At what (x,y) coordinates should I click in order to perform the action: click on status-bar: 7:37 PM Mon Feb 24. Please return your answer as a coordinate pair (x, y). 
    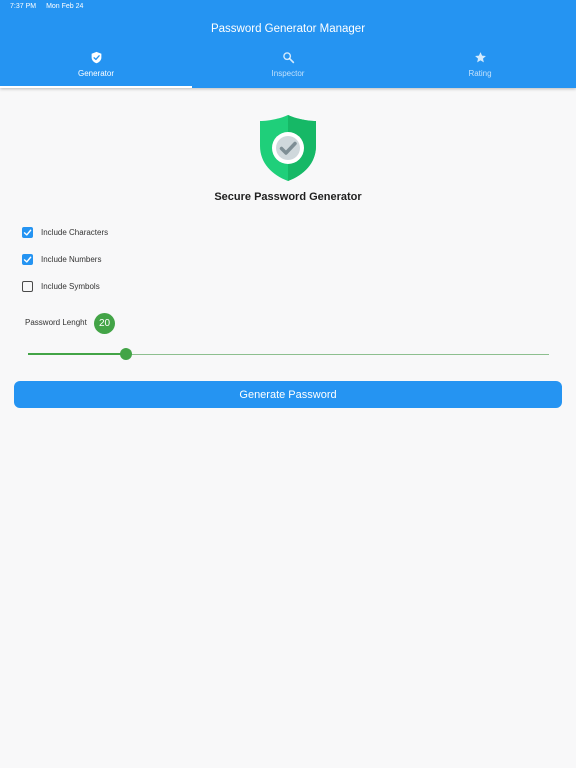
    Looking at the image, I should click on (46, 8).